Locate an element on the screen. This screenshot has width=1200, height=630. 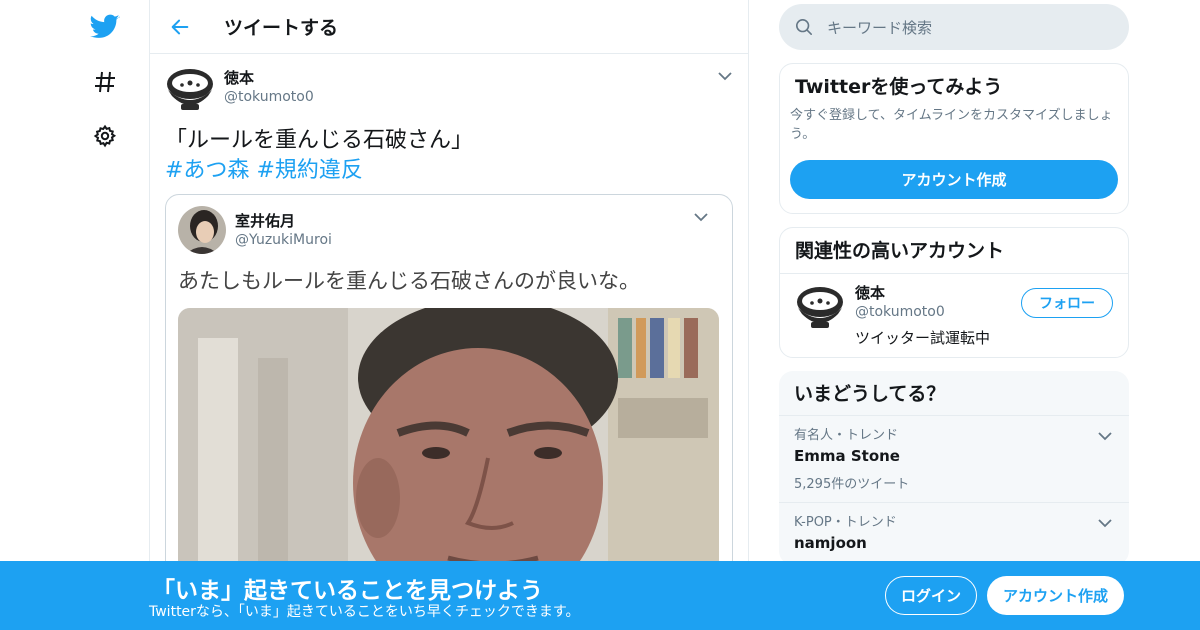
banner-title: 「いま」起きていることを見つけよう is located at coordinates (347, 591).